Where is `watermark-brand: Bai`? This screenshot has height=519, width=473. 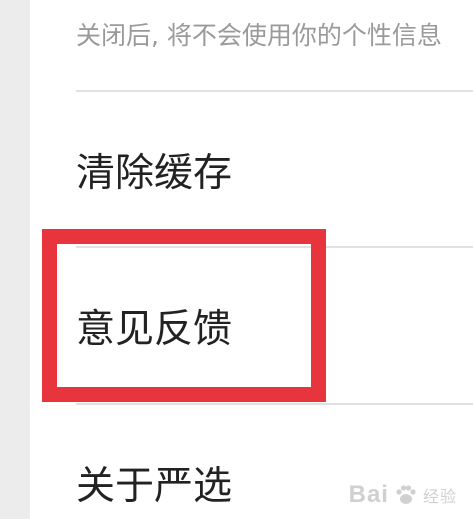 watermark-brand: Bai is located at coordinates (368, 494).